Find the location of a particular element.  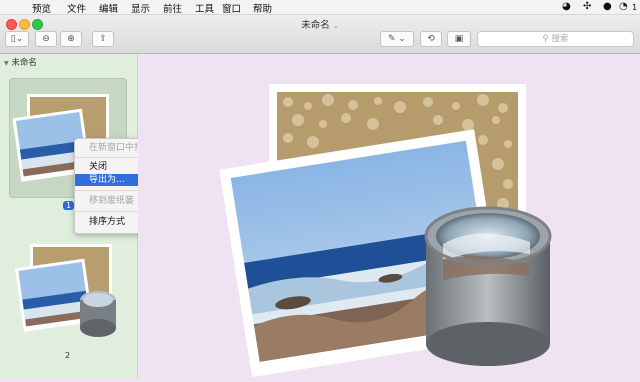

zoom-out-button: ⊖ is located at coordinates (46, 39).